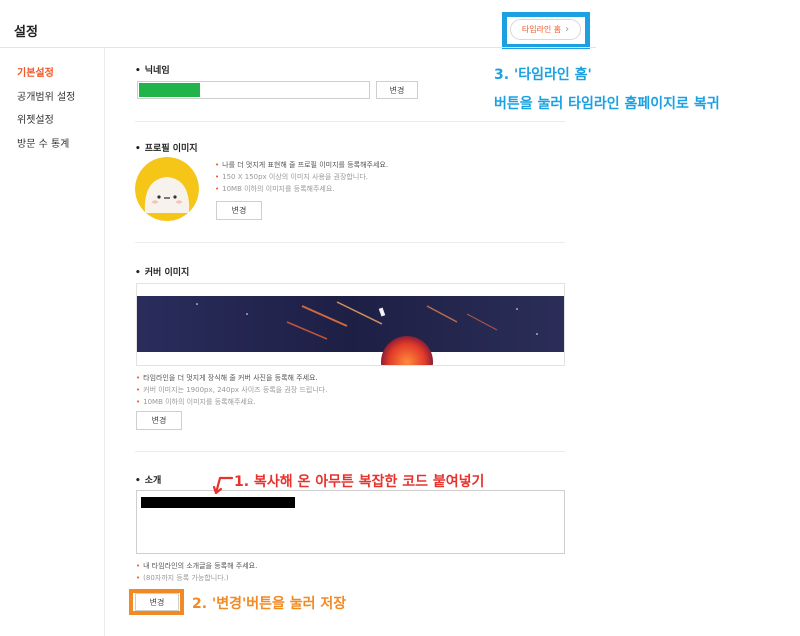  What do you see at coordinates (156, 602) in the screenshot?
I see `intro-change-highlight` at bounding box center [156, 602].